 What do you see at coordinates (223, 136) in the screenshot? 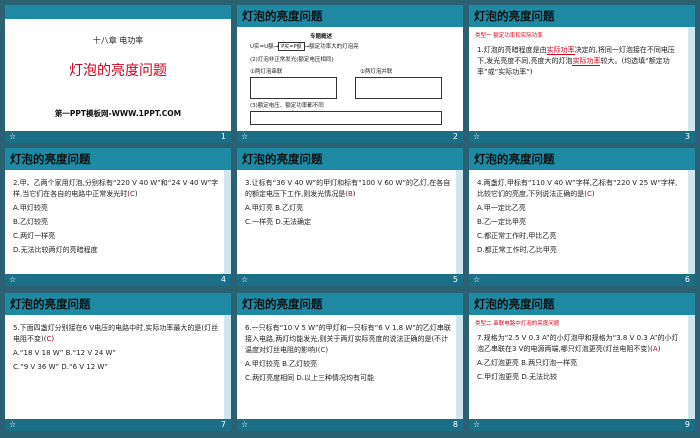
I see `slide-number: 1` at bounding box center [223, 136].